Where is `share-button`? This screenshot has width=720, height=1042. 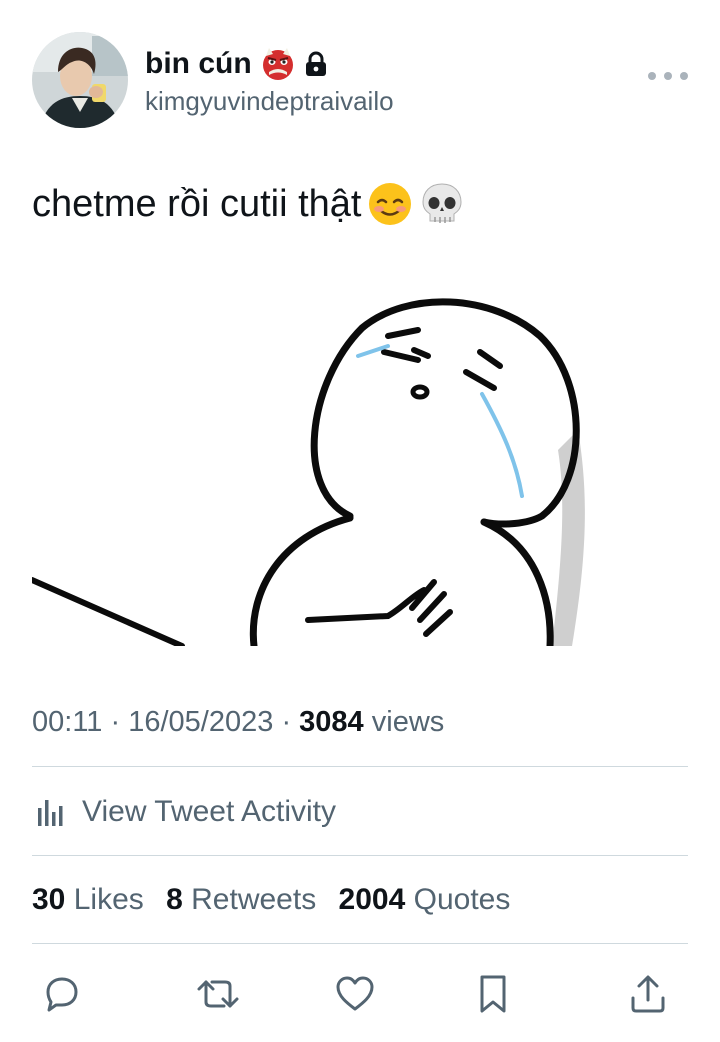 share-button is located at coordinates (630, 994).